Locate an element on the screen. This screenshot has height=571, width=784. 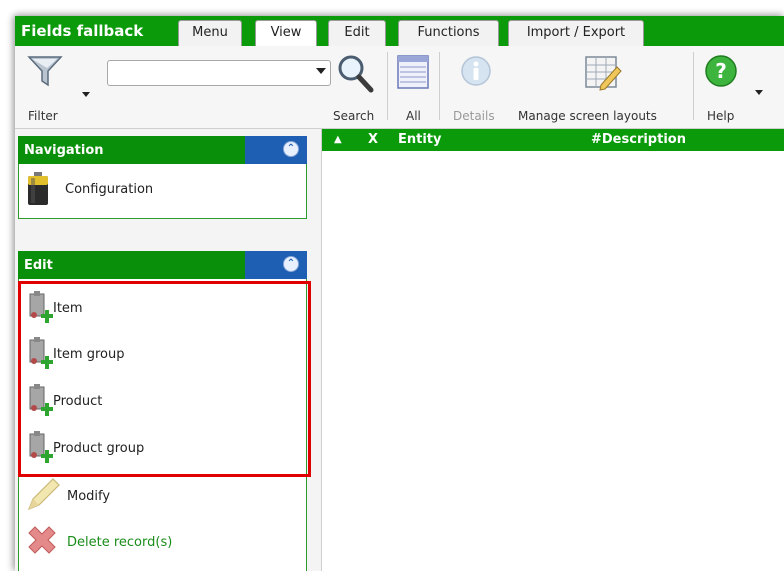
edit-header-tail: ⌃ is located at coordinates (276, 265).